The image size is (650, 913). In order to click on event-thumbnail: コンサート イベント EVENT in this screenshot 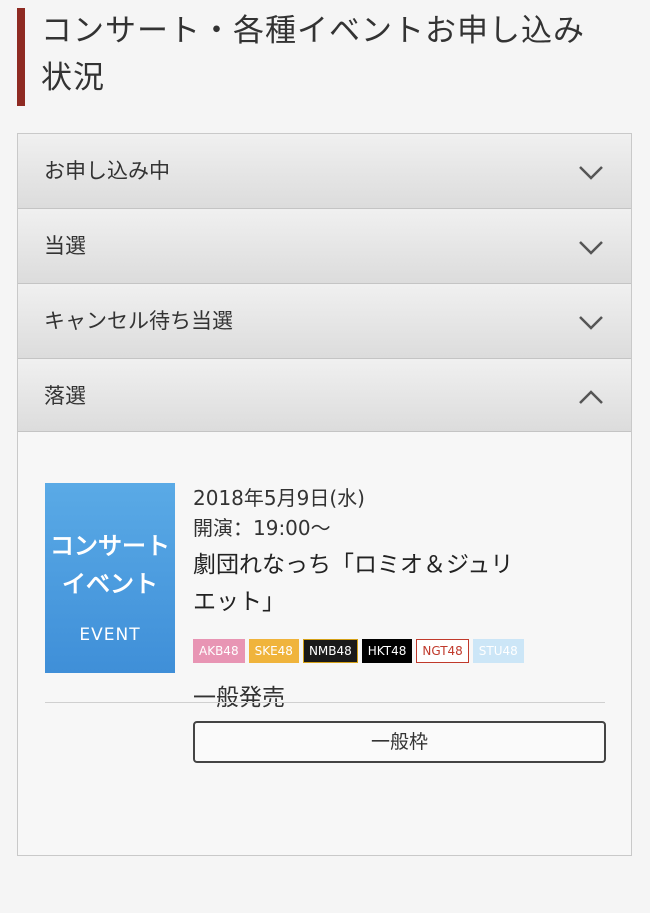, I will do `click(110, 578)`.